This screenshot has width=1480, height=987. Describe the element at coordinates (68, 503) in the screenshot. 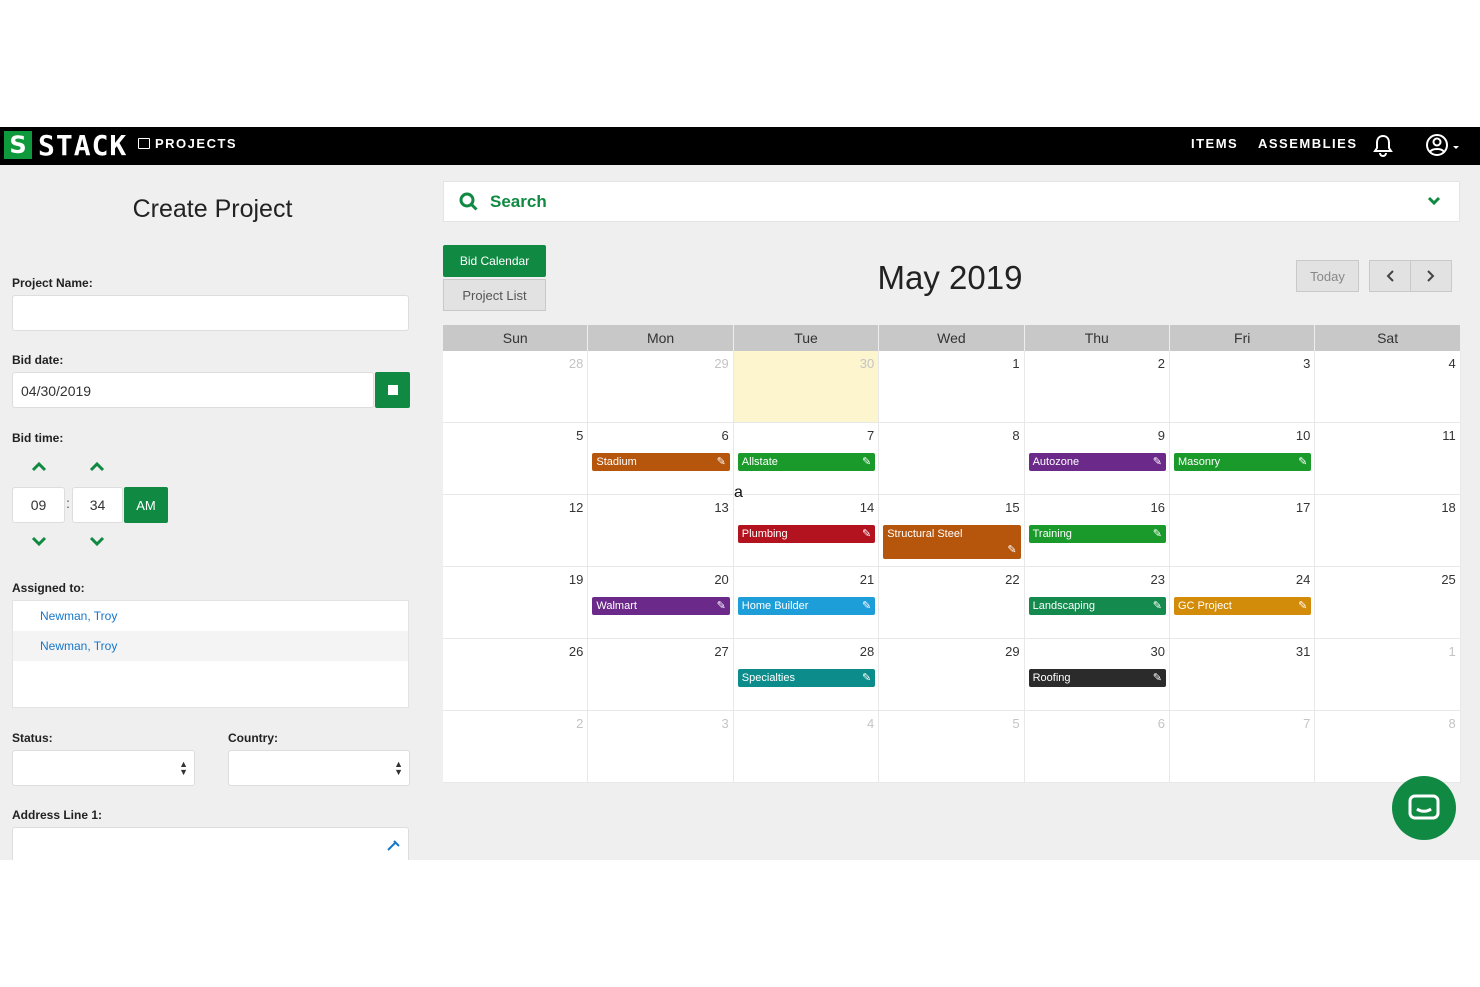

I see `time-colon: :` at that location.